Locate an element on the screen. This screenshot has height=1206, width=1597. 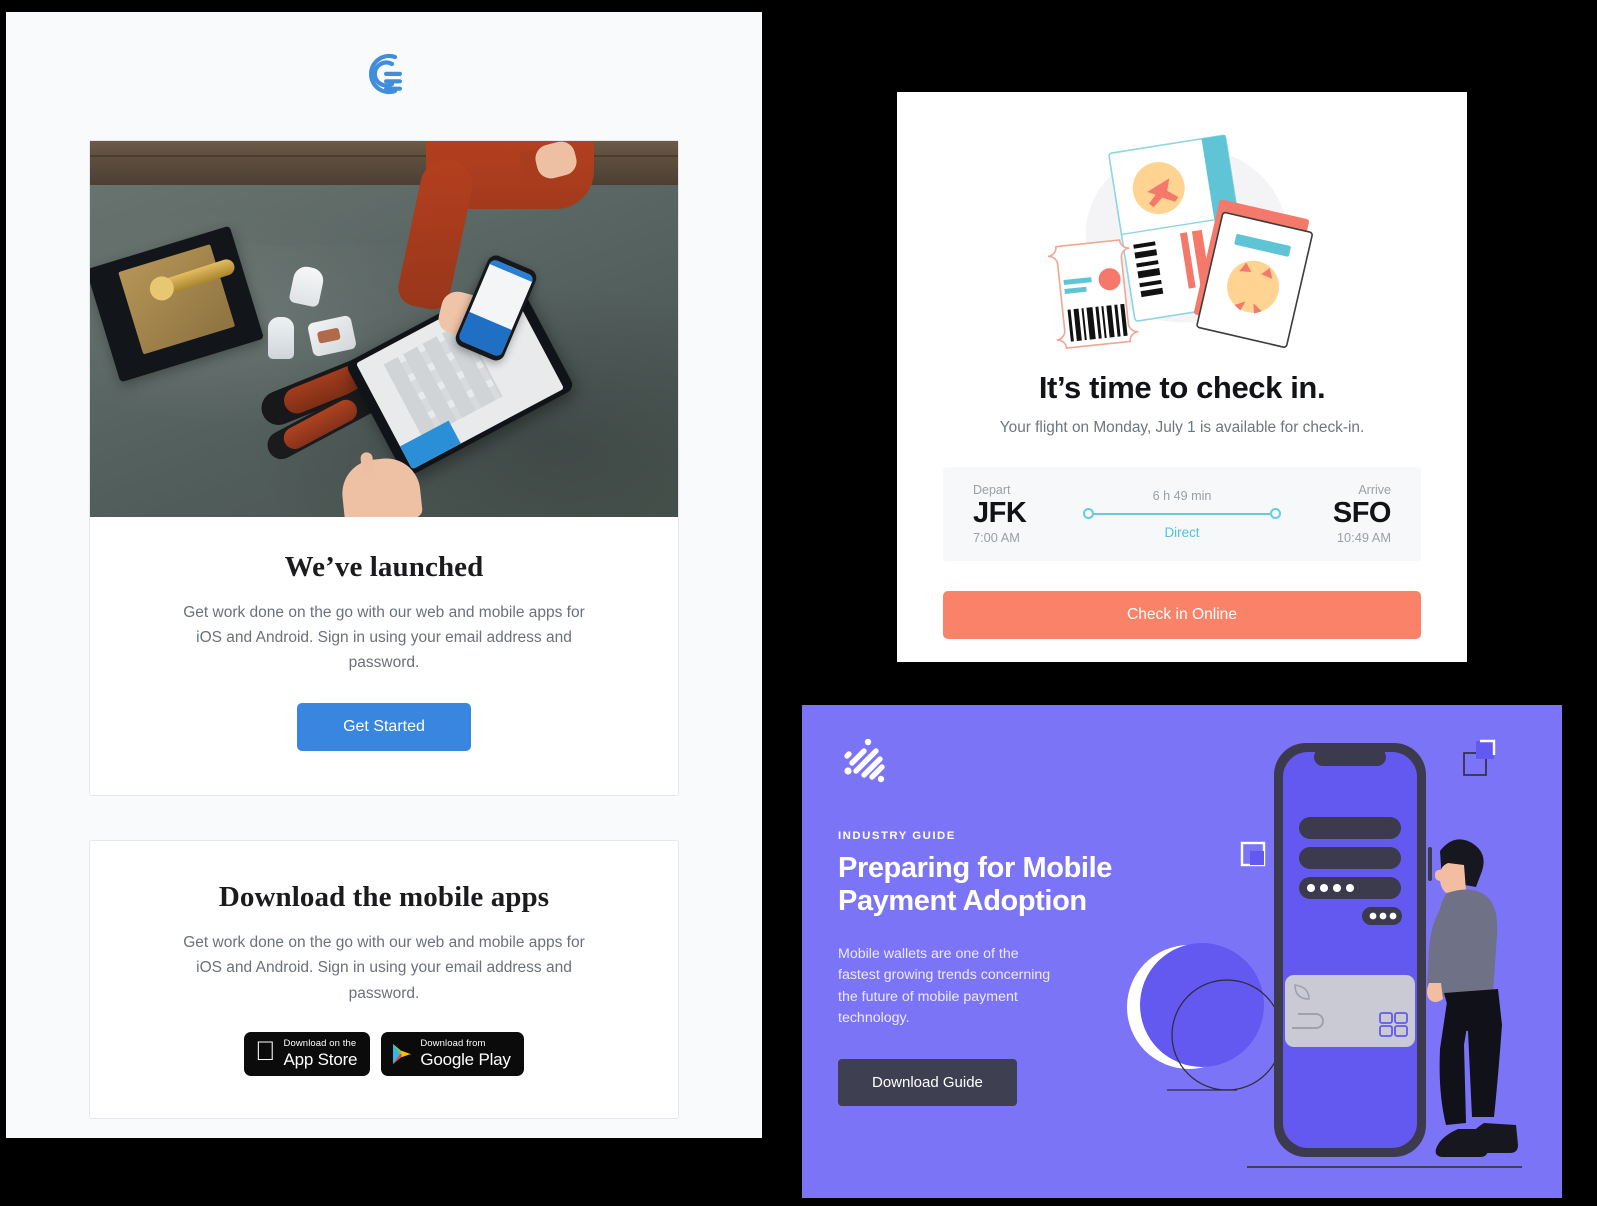
mobile-apps-heading: Download the mobile apps is located at coordinates (384, 897).